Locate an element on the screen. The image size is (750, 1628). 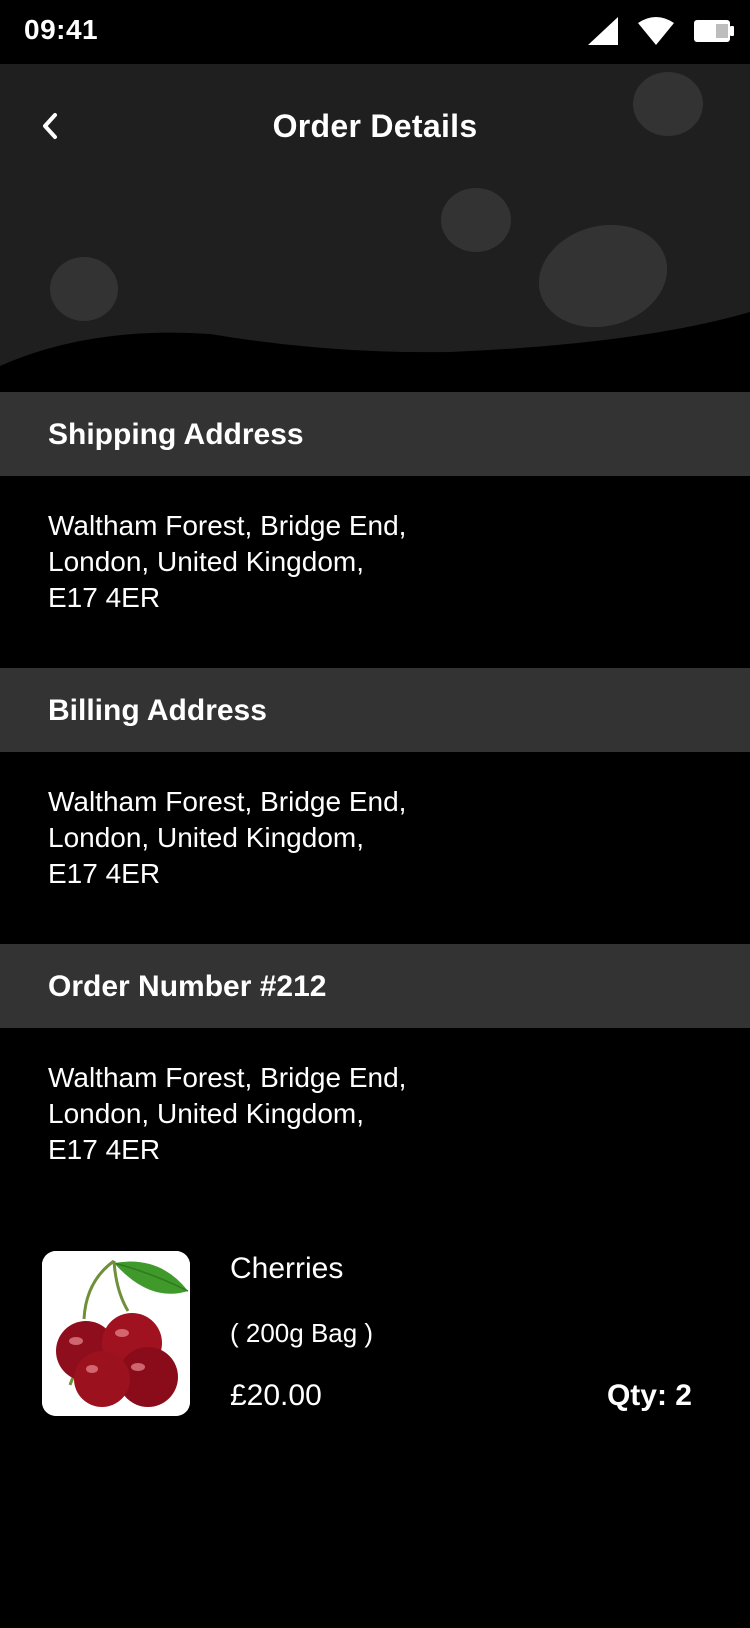
cherries-image is located at coordinates (116, 1333).